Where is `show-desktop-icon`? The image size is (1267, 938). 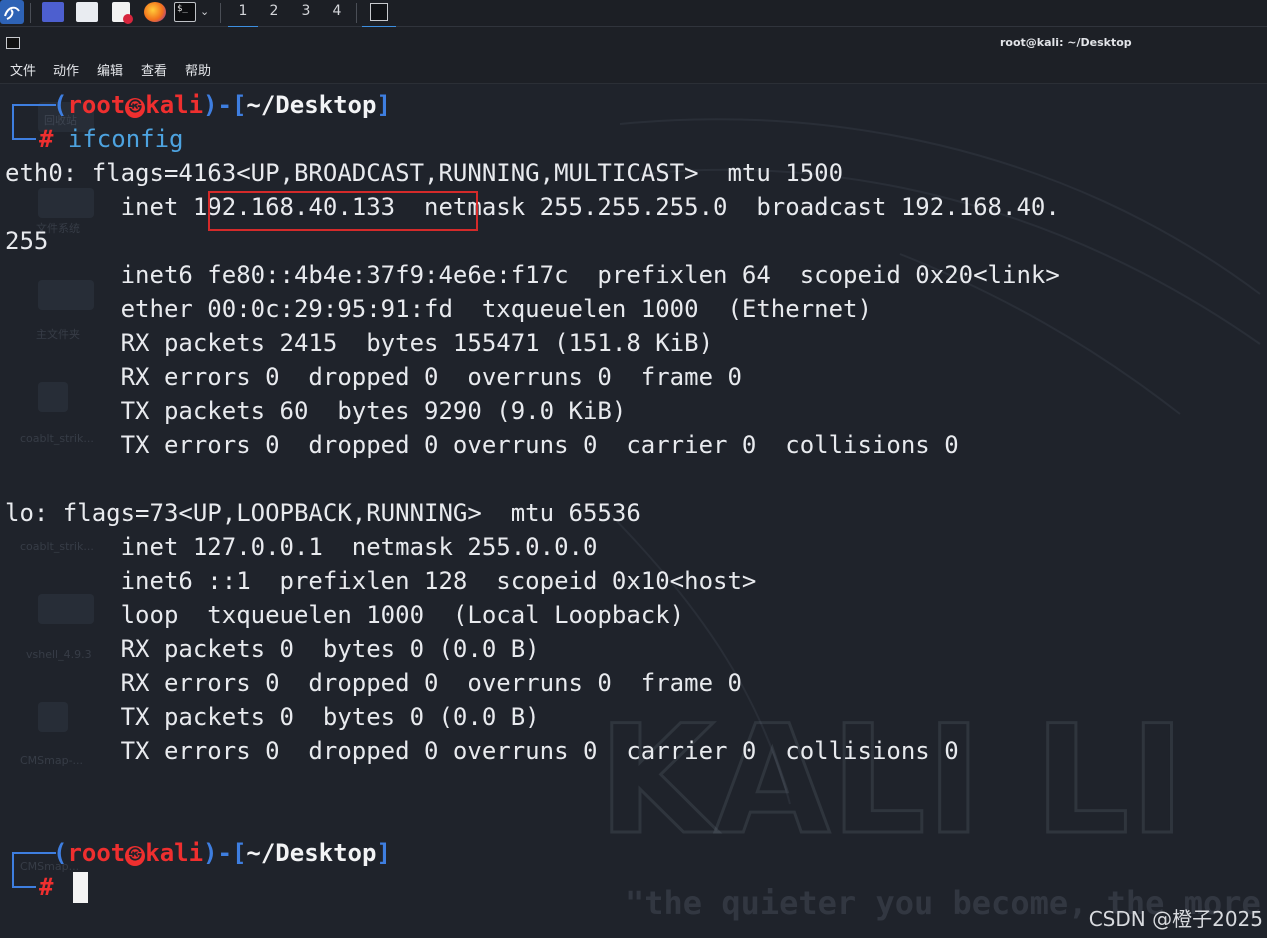
show-desktop-icon is located at coordinates (53, 12).